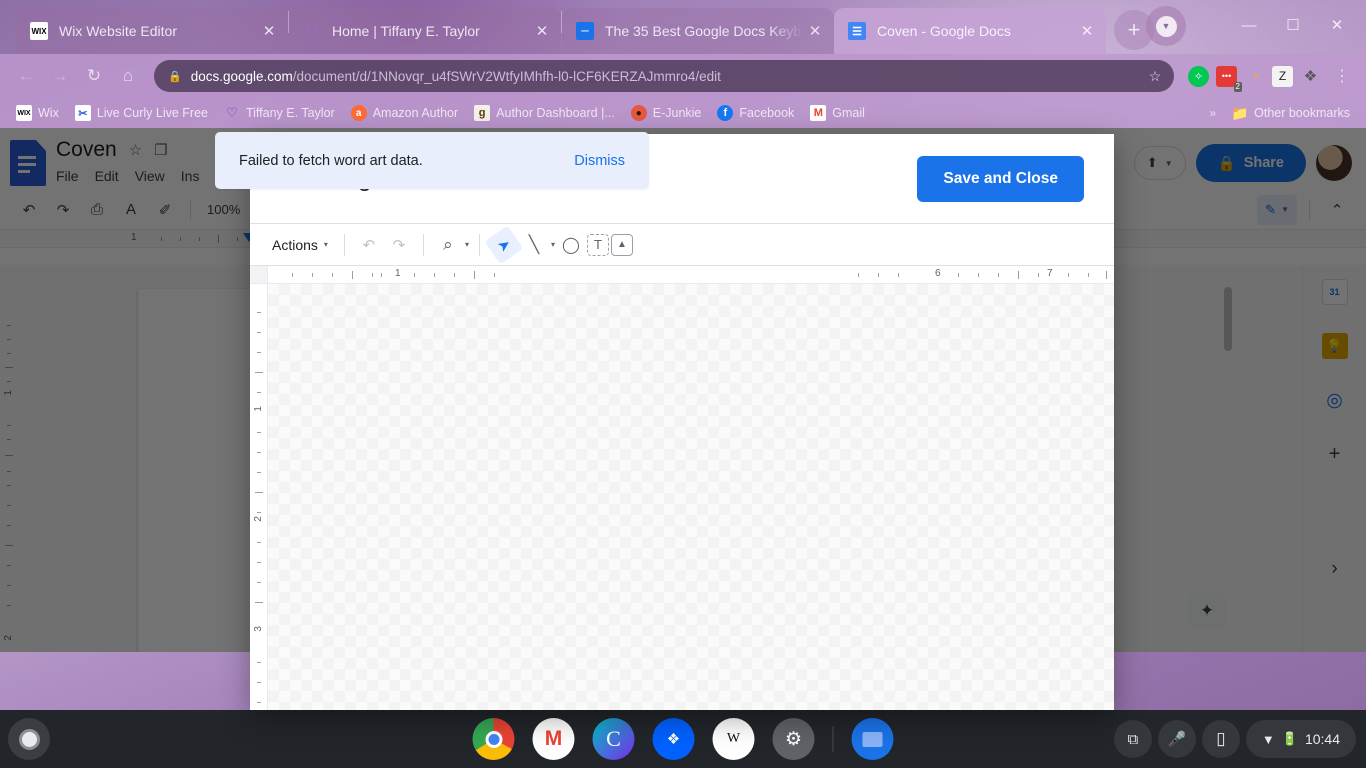 The width and height of the screenshot is (1366, 768). Describe the element at coordinates (258, 629) in the screenshot. I see `ruler-number: 3` at that location.